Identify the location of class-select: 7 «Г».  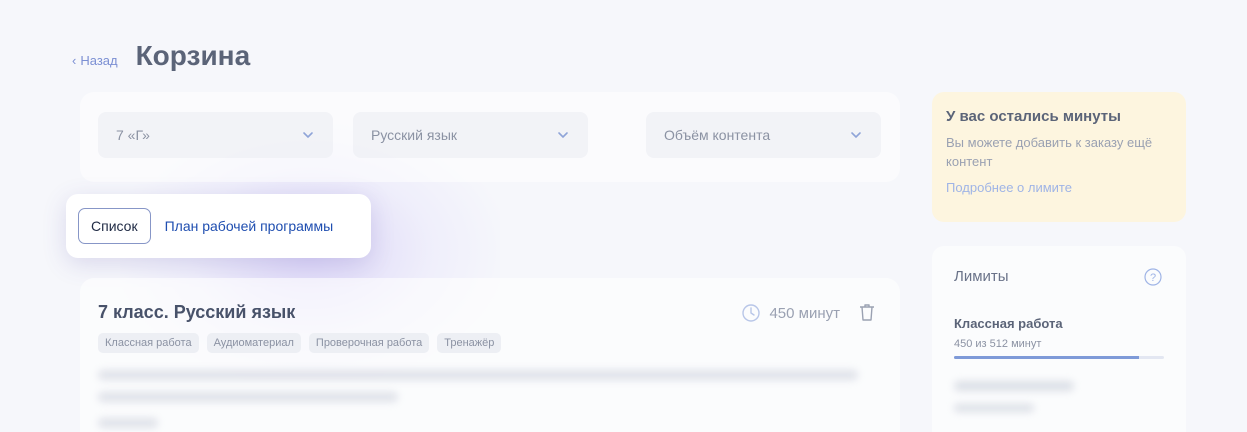
(215, 135).